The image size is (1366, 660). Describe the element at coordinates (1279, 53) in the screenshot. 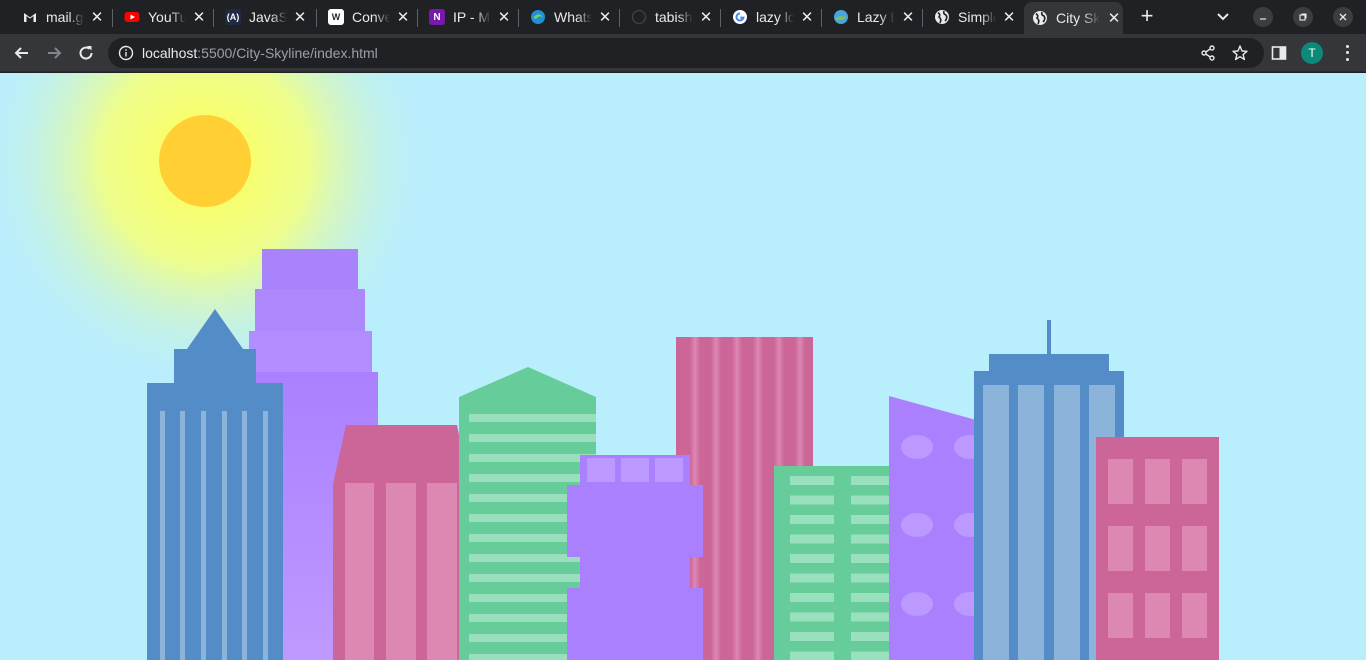

I see `side-panel-icon` at that location.